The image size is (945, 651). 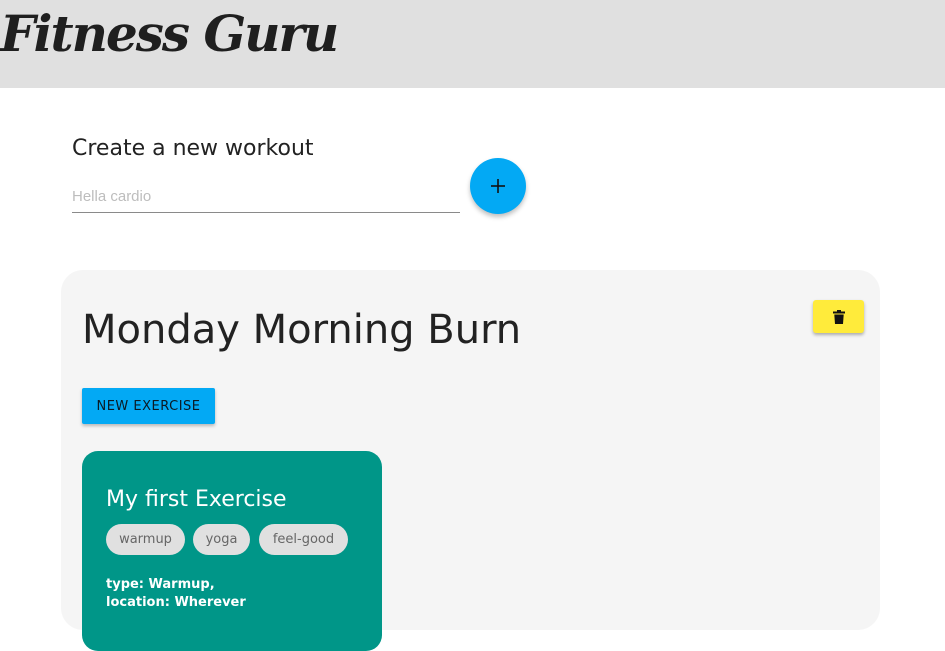 What do you see at coordinates (266, 196) in the screenshot?
I see `workout-name-input` at bounding box center [266, 196].